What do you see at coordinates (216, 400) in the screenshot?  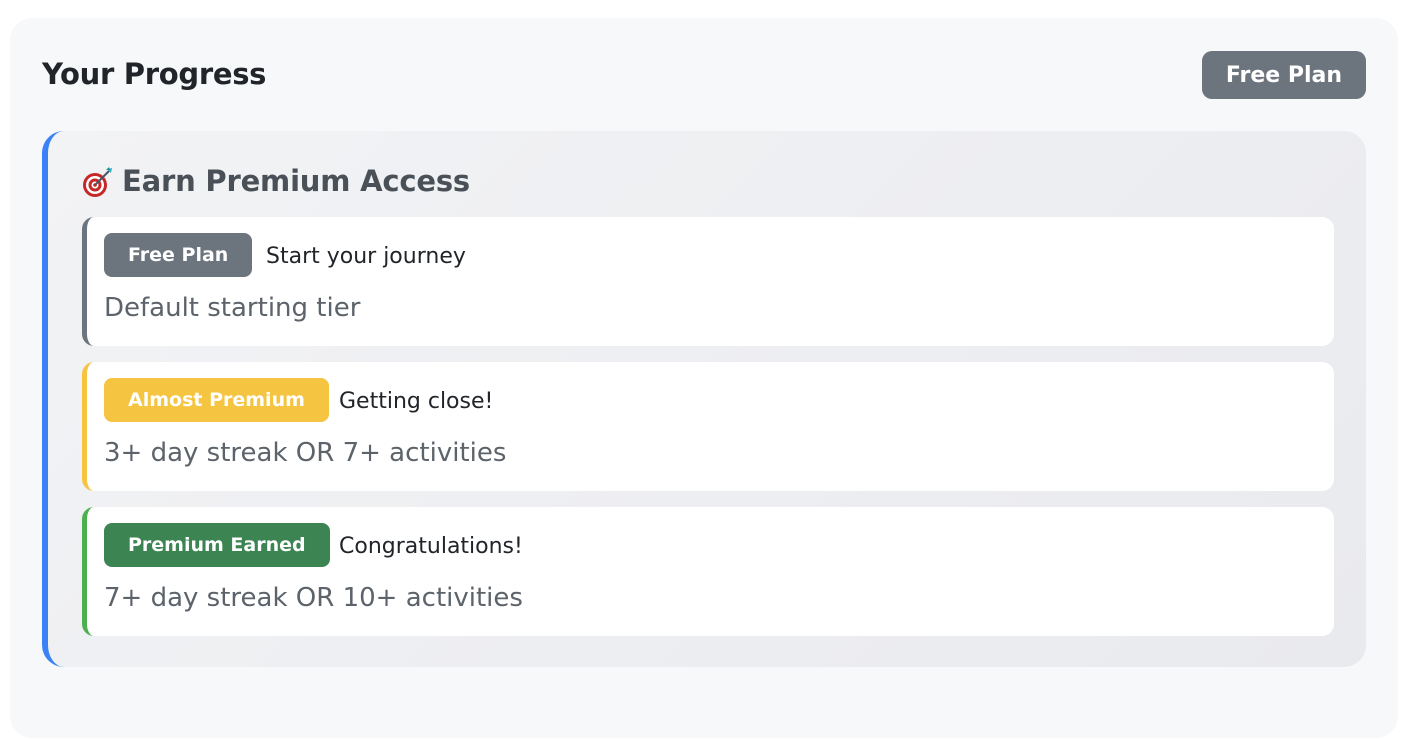 I see `tier-badge: Almost Premium` at bounding box center [216, 400].